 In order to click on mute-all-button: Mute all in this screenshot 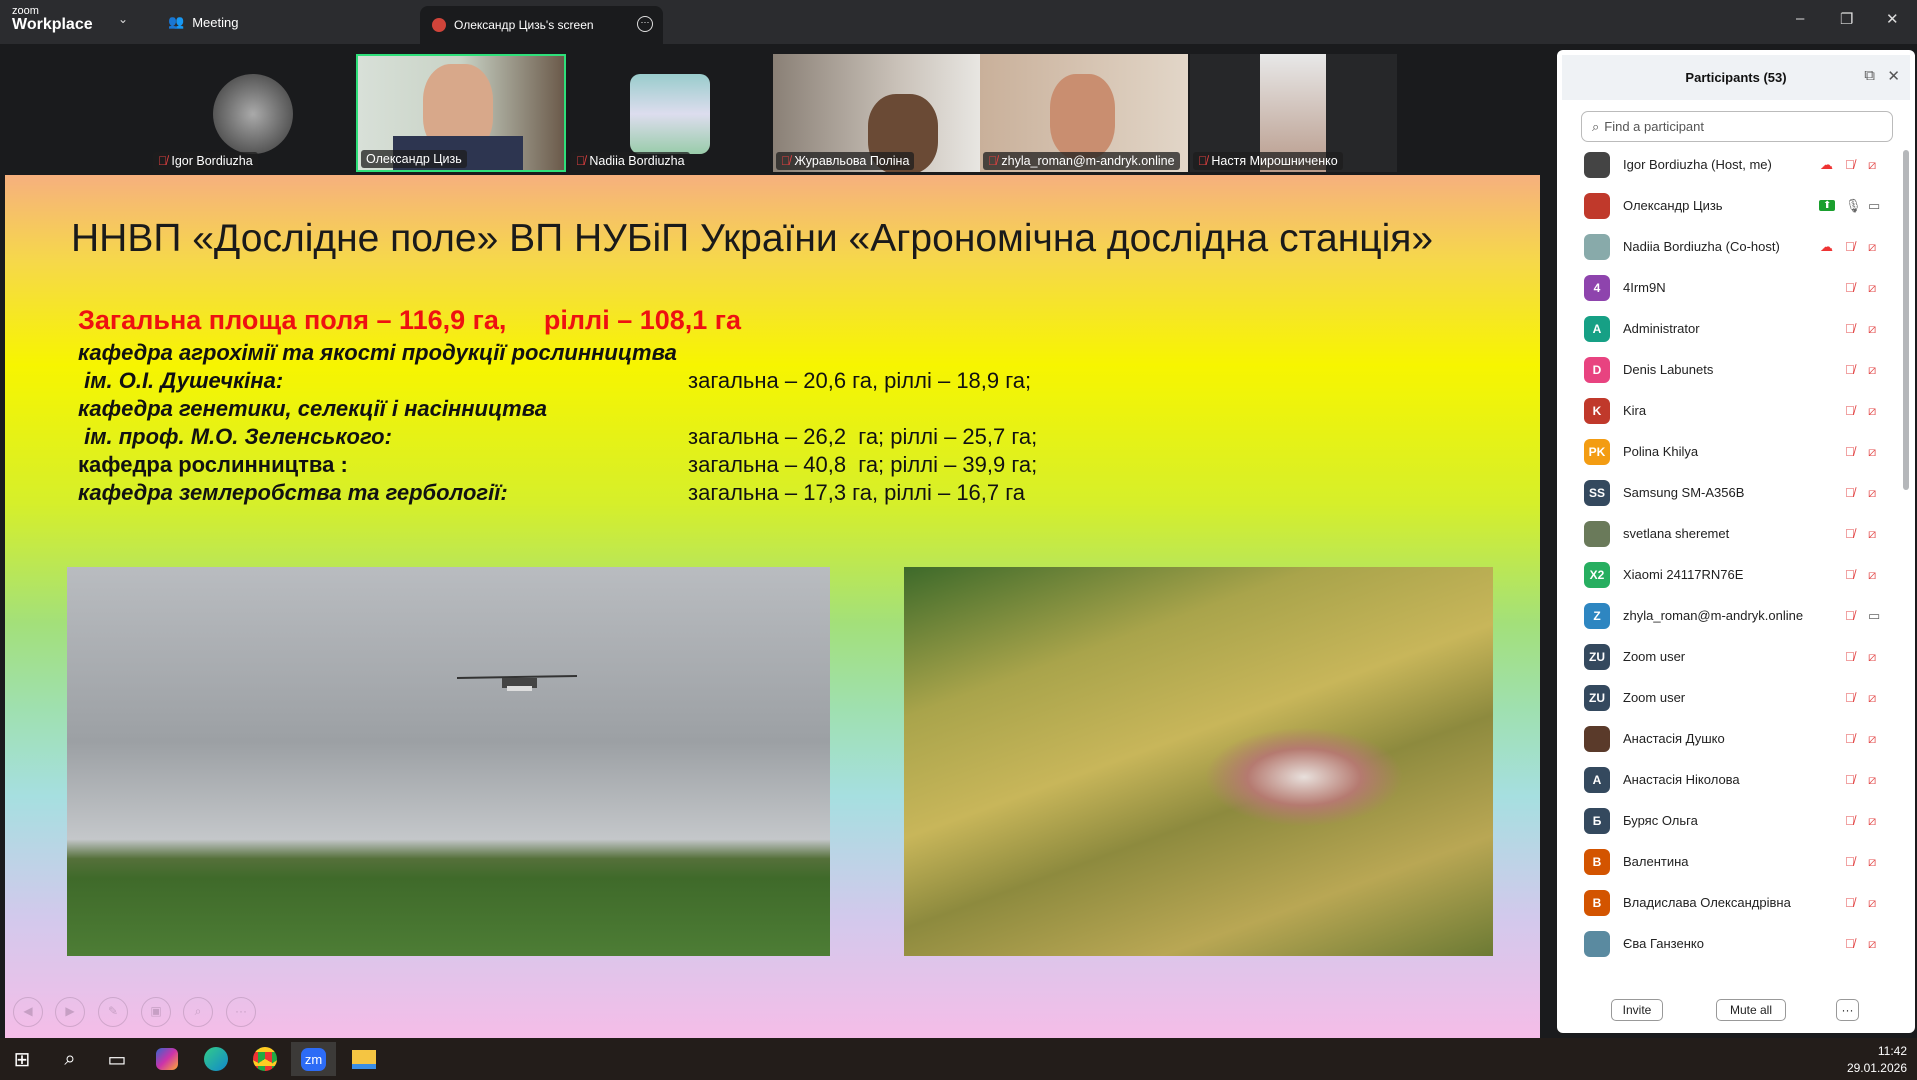, I will do `click(1751, 1010)`.